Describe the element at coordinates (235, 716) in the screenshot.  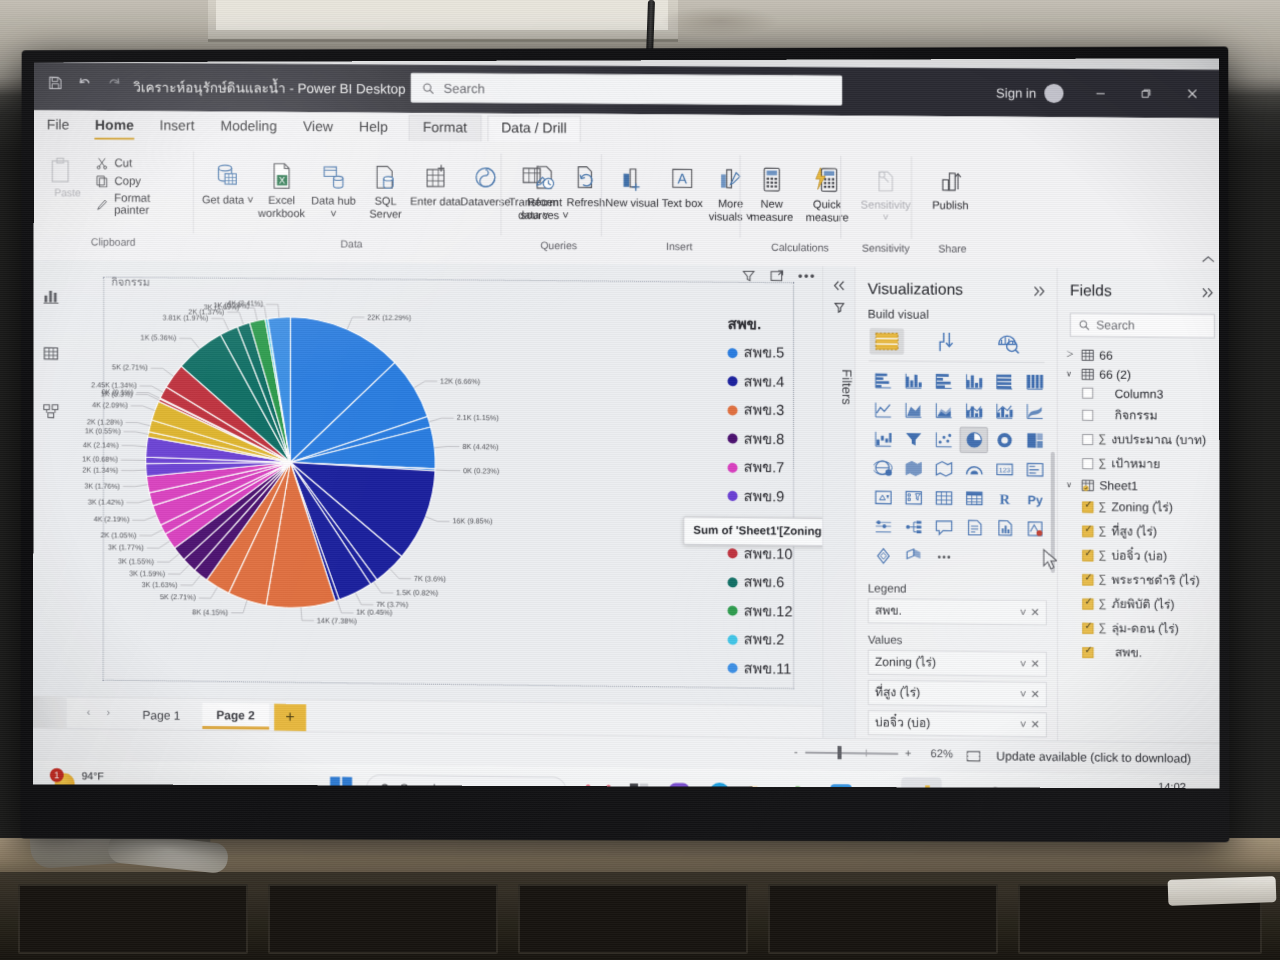
I see `page-tab-page-2: Page 2` at that location.